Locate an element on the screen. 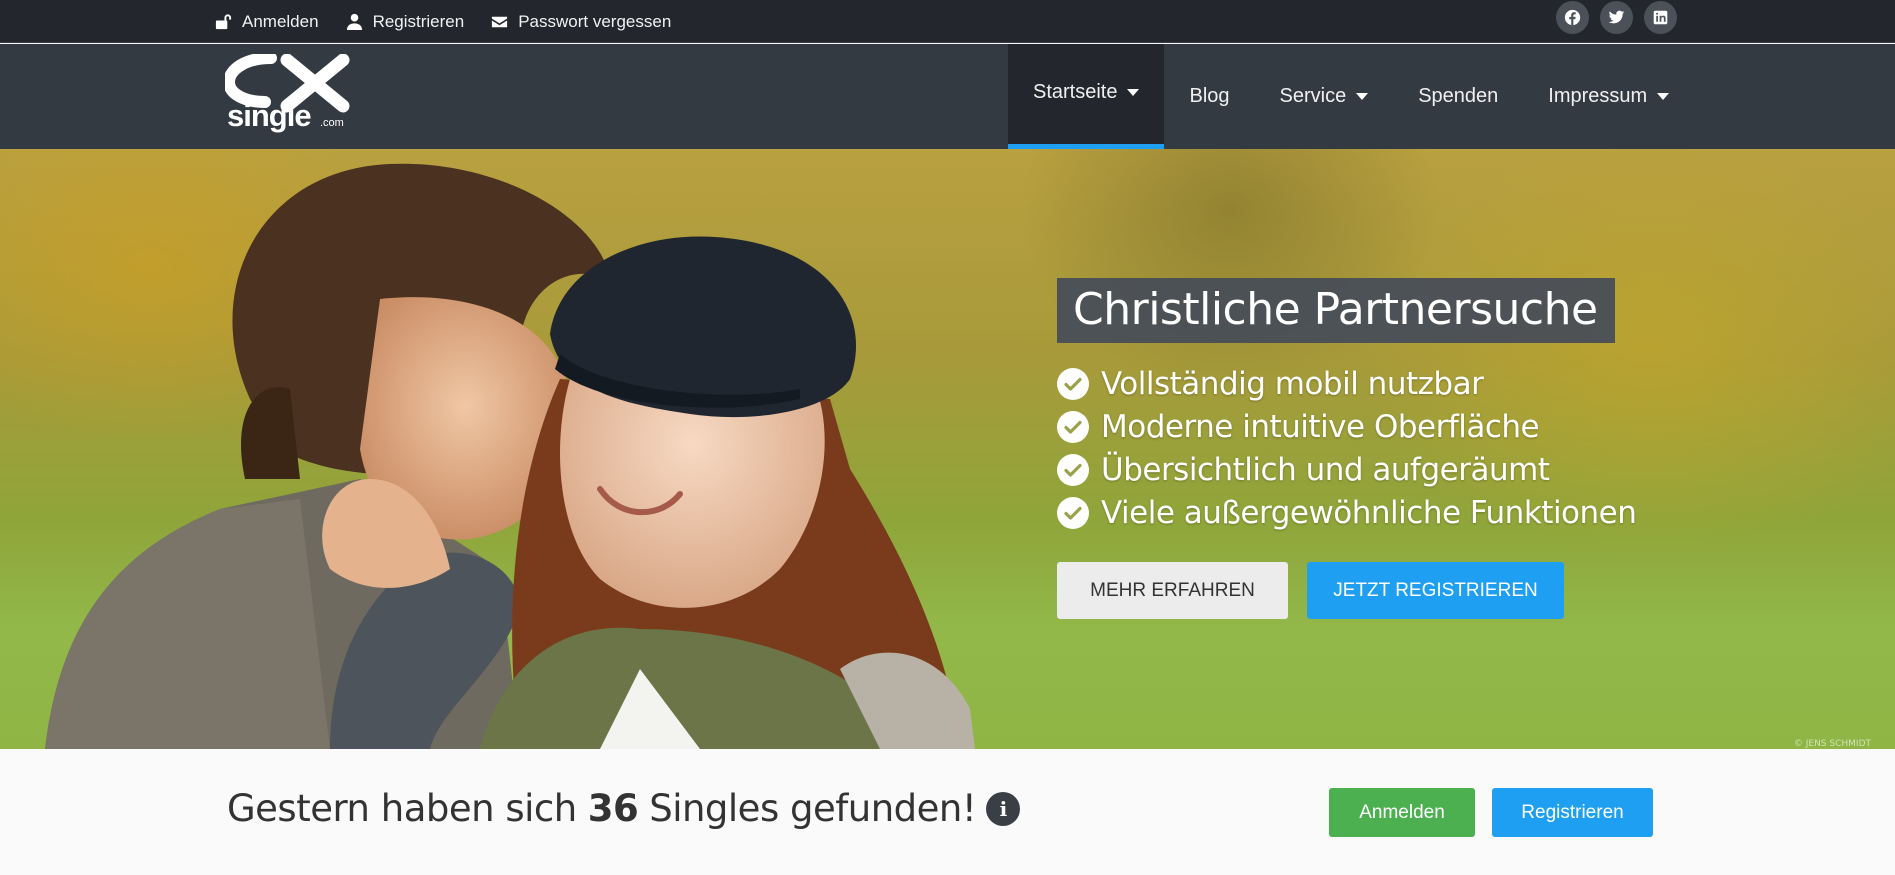 This screenshot has width=1895, height=875. nav-blog-label: Blog is located at coordinates (1209, 96).